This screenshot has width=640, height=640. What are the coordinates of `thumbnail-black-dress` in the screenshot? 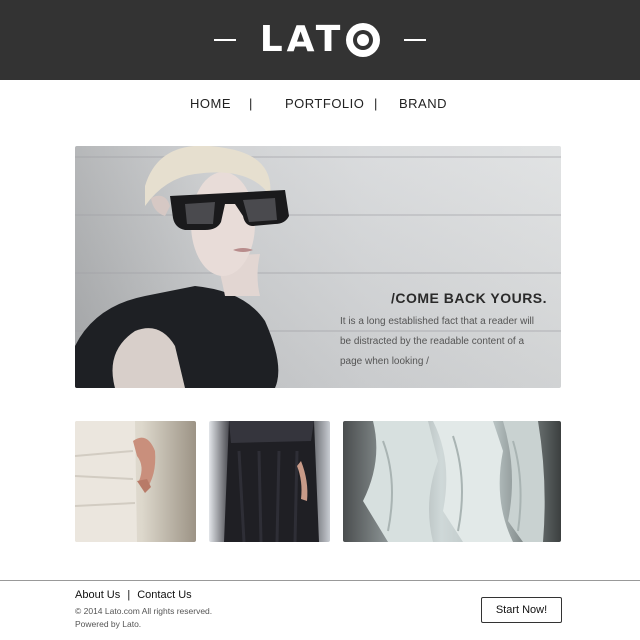 It's located at (269, 481).